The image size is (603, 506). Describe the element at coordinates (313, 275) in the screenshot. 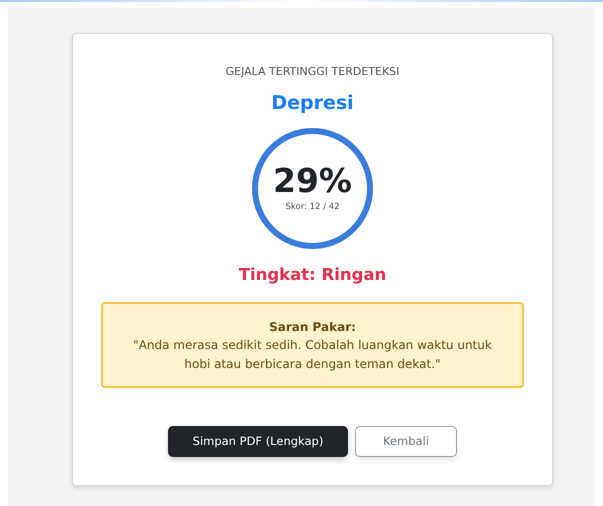

I see `severity-level: Tingkat: Ringan` at that location.